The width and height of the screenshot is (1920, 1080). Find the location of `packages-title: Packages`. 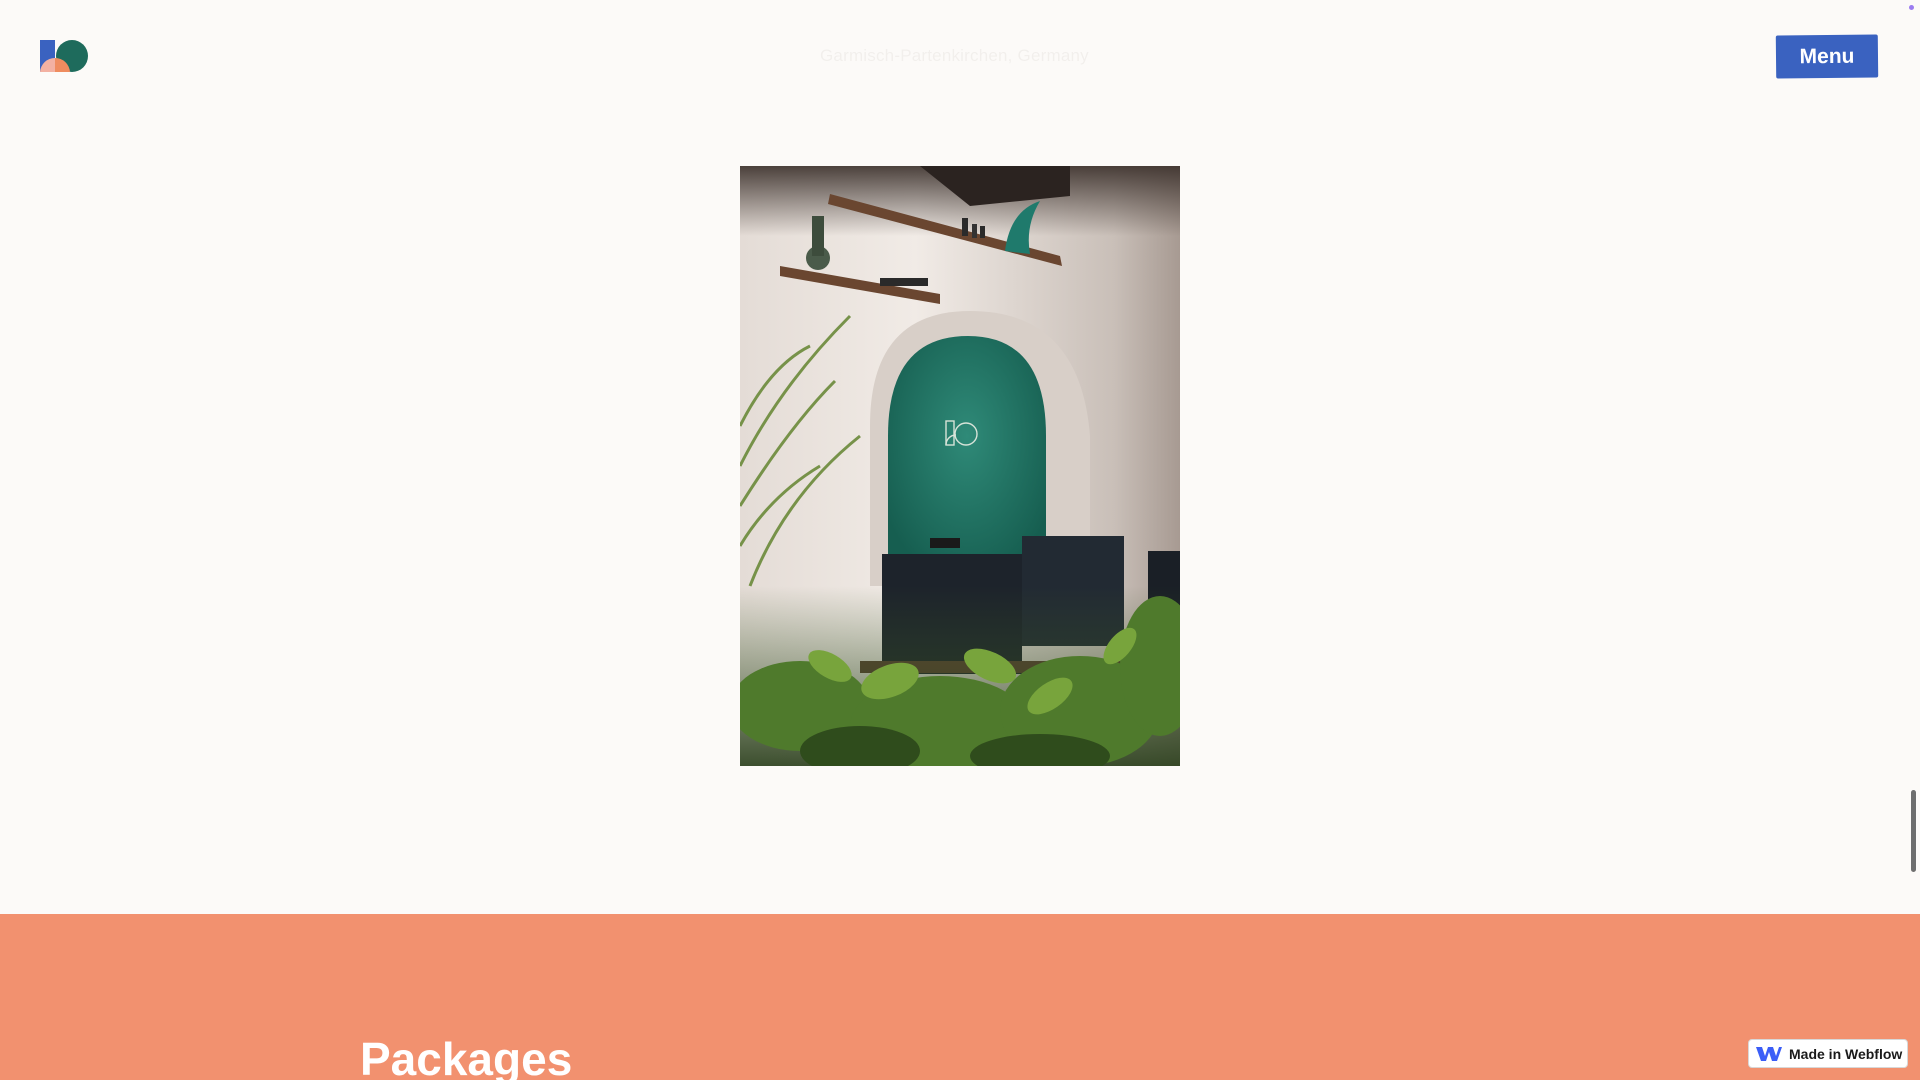

packages-title: Packages is located at coordinates (466, 1056).